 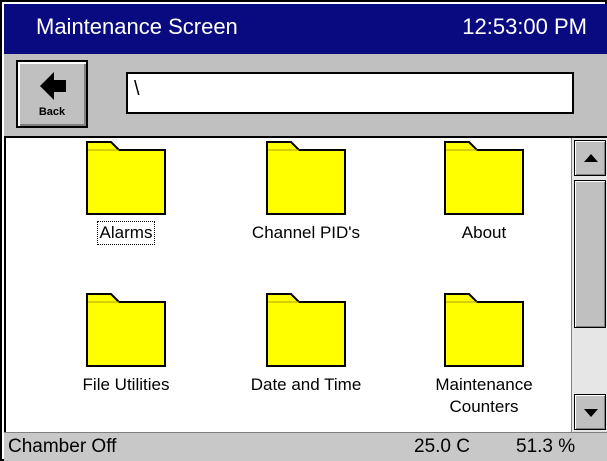 What do you see at coordinates (62, 446) in the screenshot?
I see `chamber-state: Chamber Off` at bounding box center [62, 446].